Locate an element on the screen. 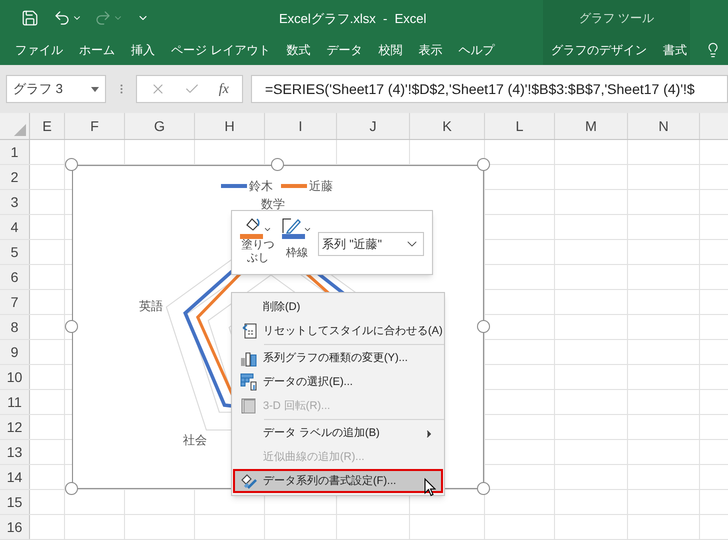 The image size is (728, 540). series-dropdown: 系列 "近藤" is located at coordinates (371, 244).